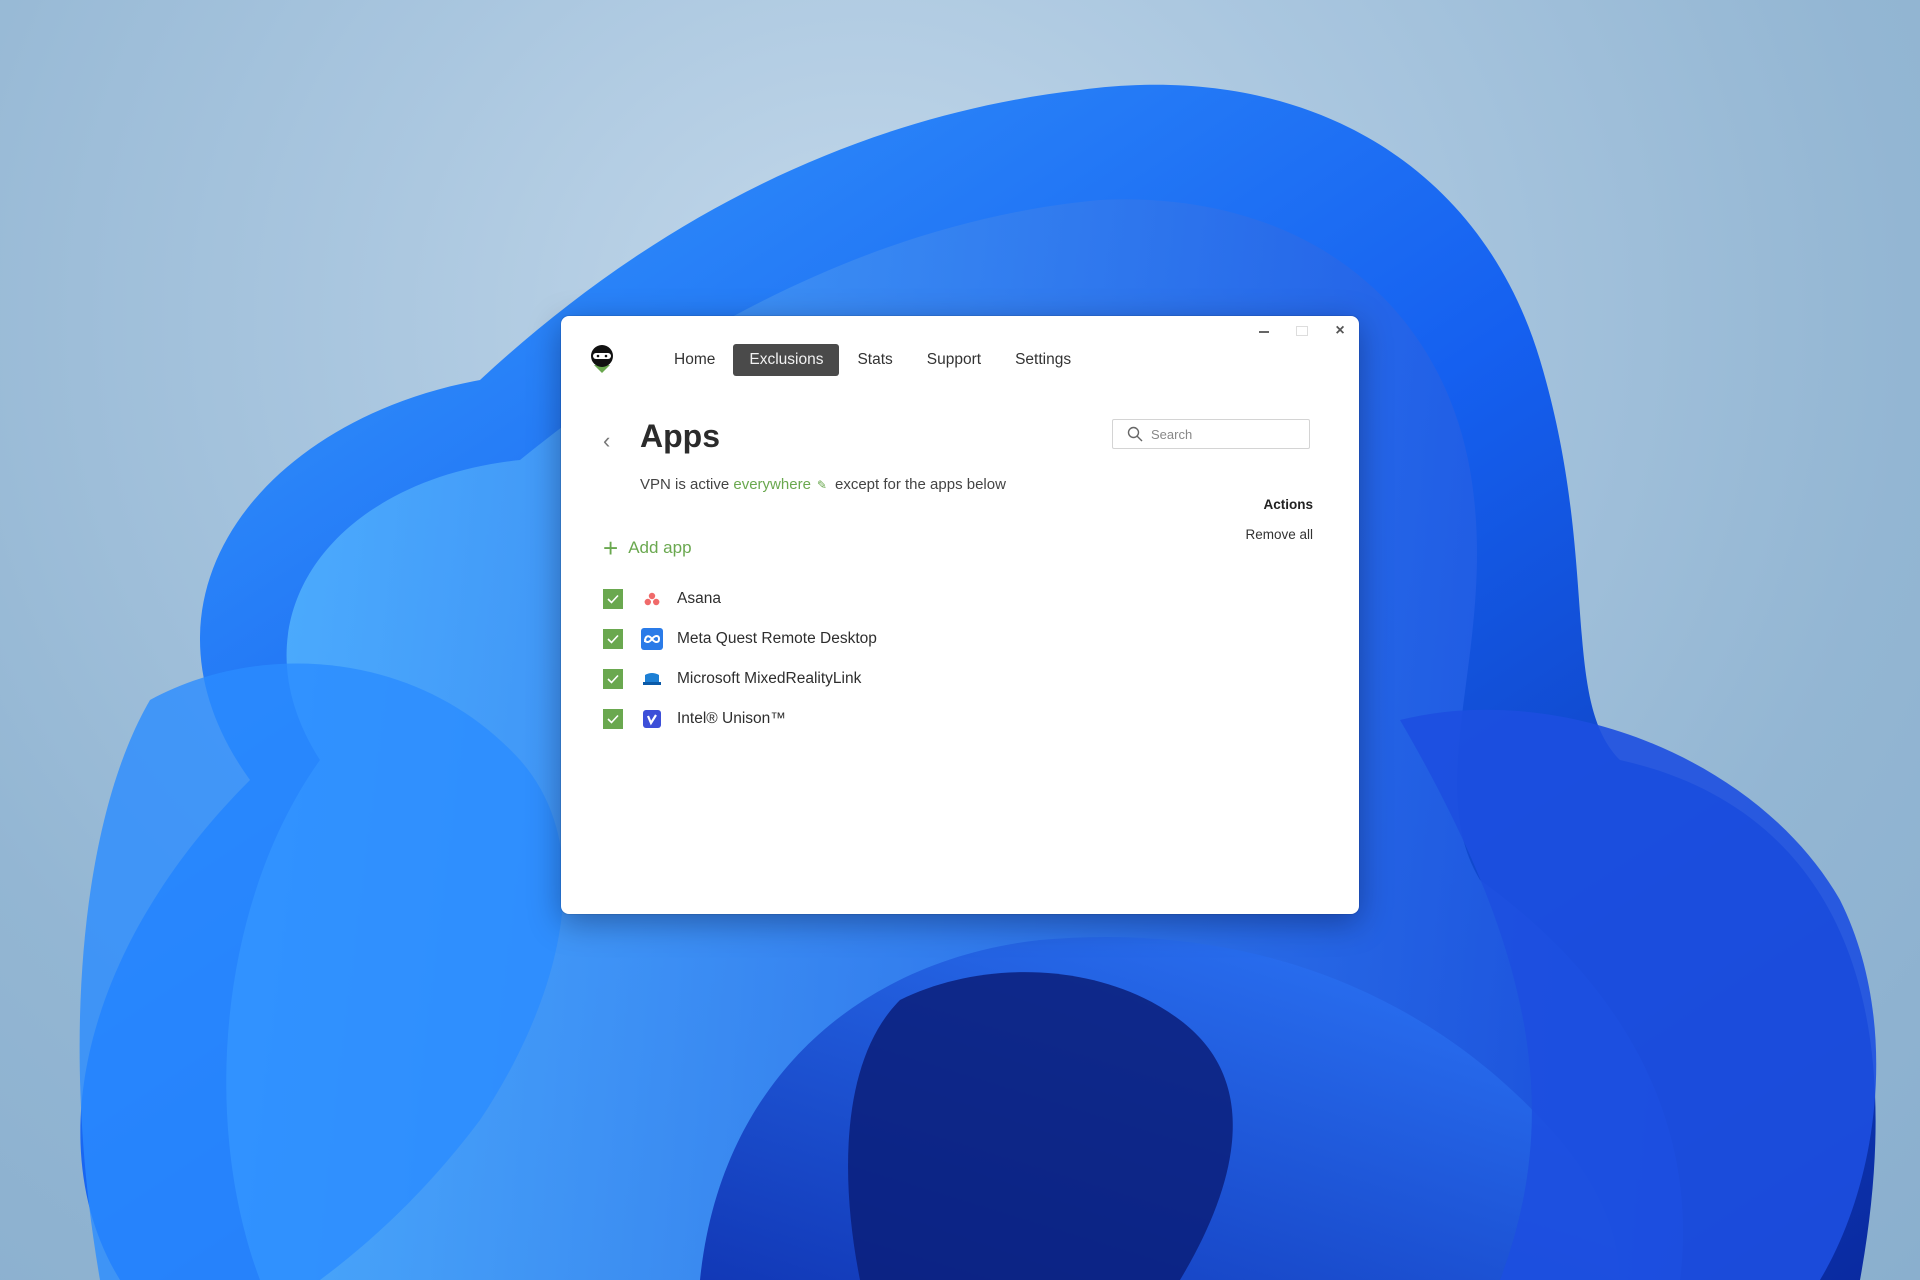 Image resolution: width=1920 pixels, height=1280 pixels. What do you see at coordinates (954, 360) in the screenshot?
I see `nav-support: Support` at bounding box center [954, 360].